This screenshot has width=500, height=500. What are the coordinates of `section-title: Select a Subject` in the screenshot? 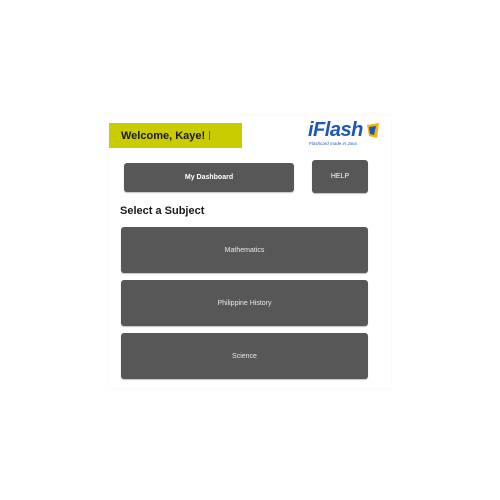 It's located at (162, 211).